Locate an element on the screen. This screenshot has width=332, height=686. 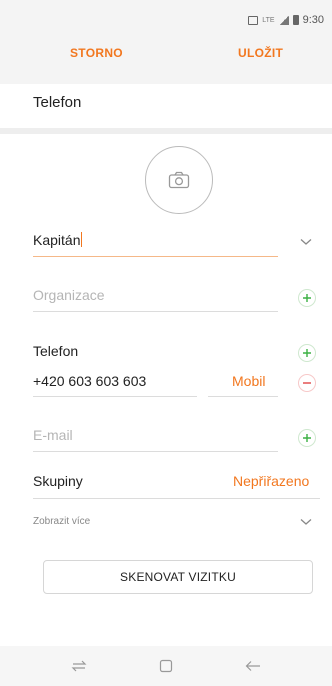
scan-business-card-button: SKENOVAT VIZITKU is located at coordinates (178, 577).